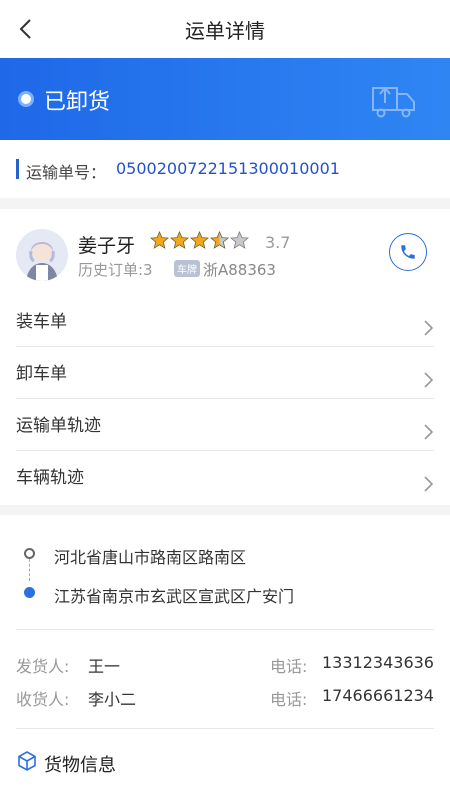  What do you see at coordinates (104, 666) in the screenshot?
I see `shipper-name: 王一` at bounding box center [104, 666].